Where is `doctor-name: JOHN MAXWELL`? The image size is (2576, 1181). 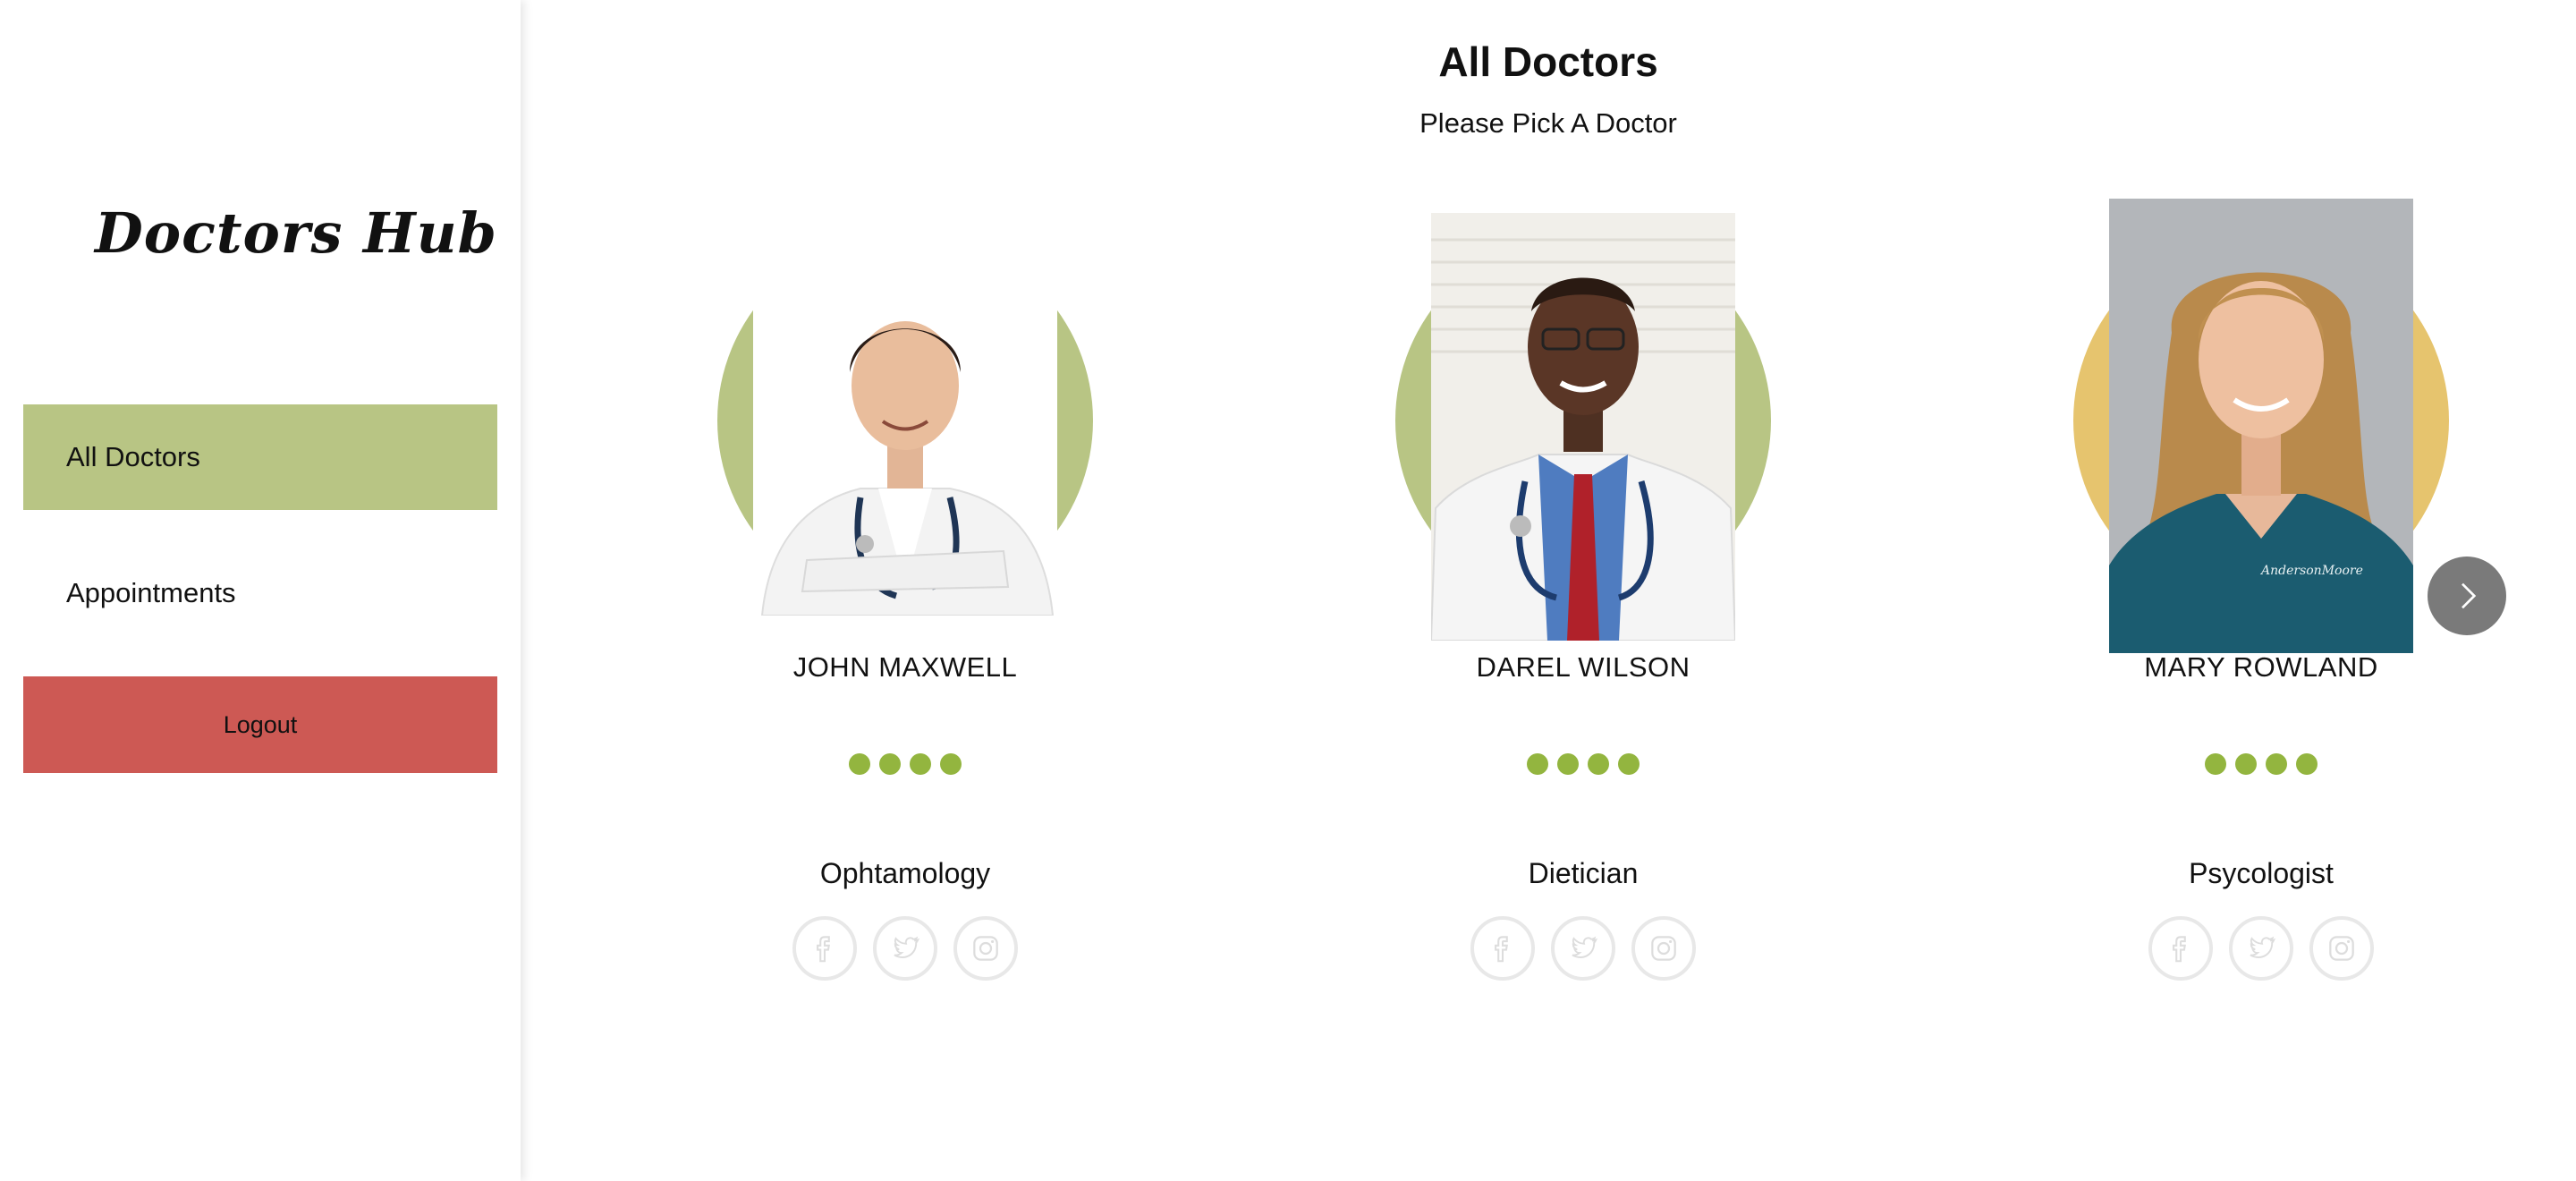 doctor-name: JOHN MAXWELL is located at coordinates (905, 667).